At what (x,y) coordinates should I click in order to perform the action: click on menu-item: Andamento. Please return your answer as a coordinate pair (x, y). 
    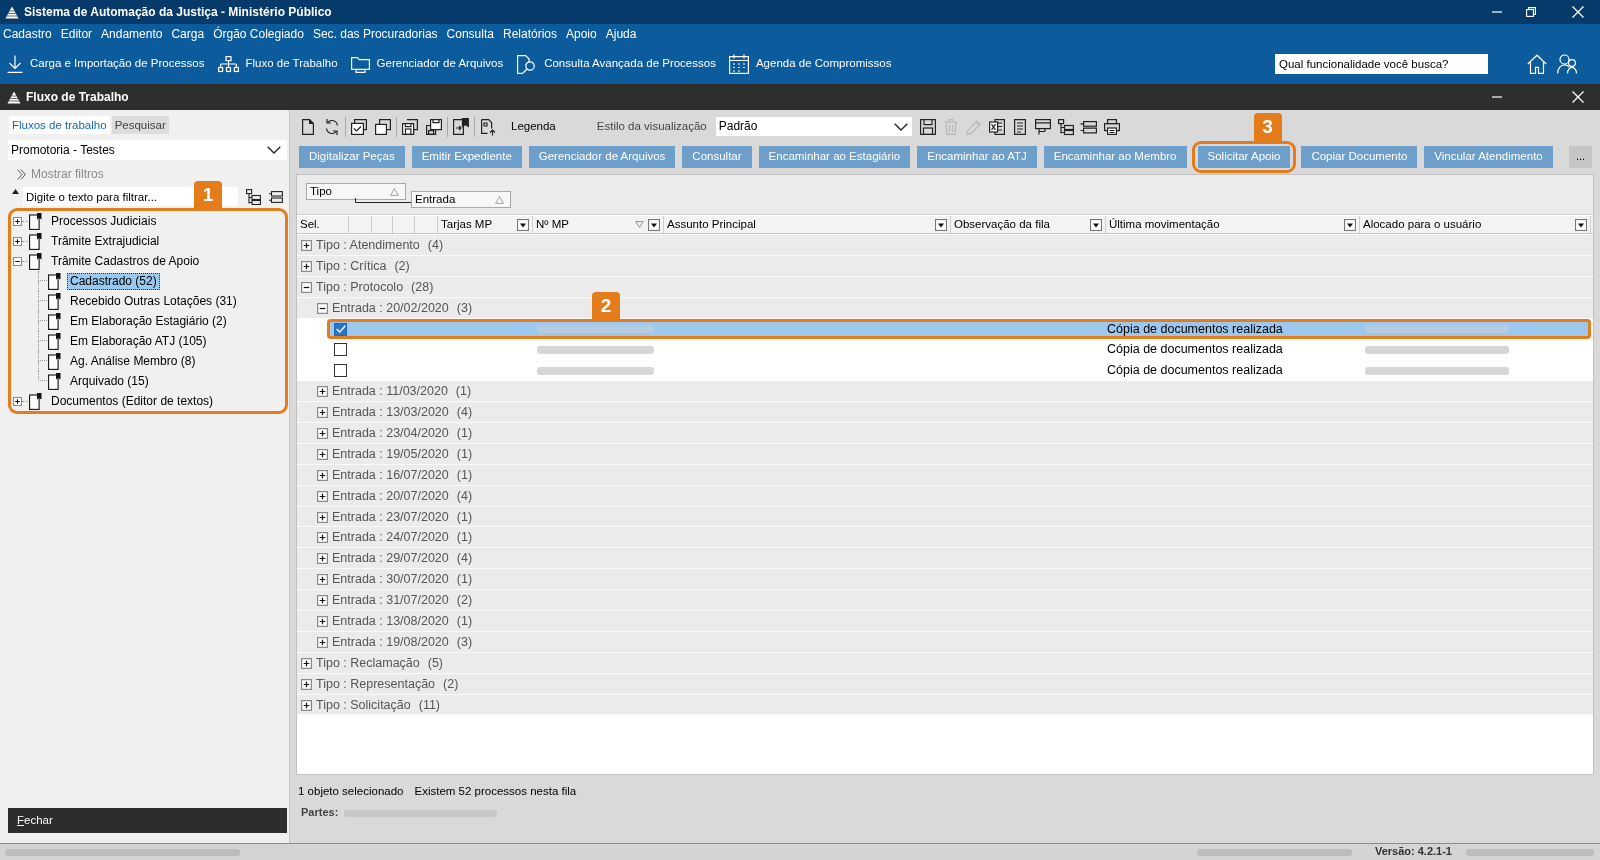
    Looking at the image, I should click on (132, 34).